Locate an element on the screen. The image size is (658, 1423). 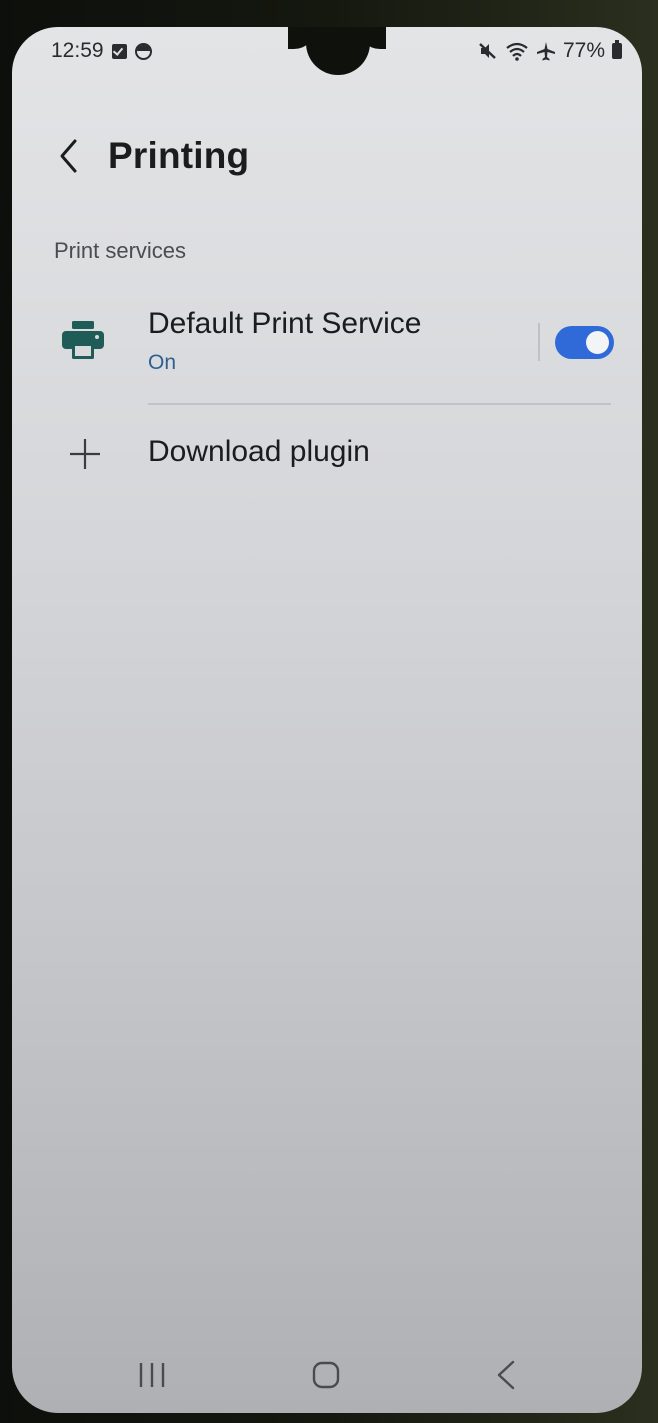
printer-icon is located at coordinates (83, 340).